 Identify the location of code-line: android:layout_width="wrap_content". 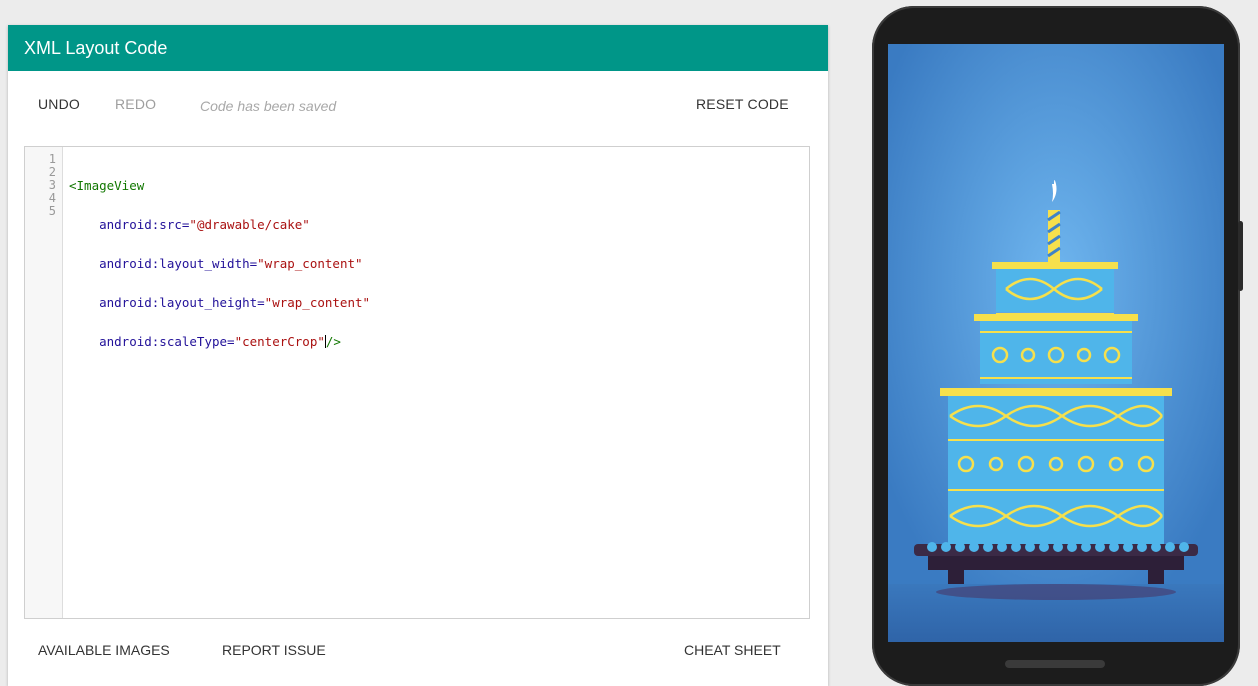
(439, 263).